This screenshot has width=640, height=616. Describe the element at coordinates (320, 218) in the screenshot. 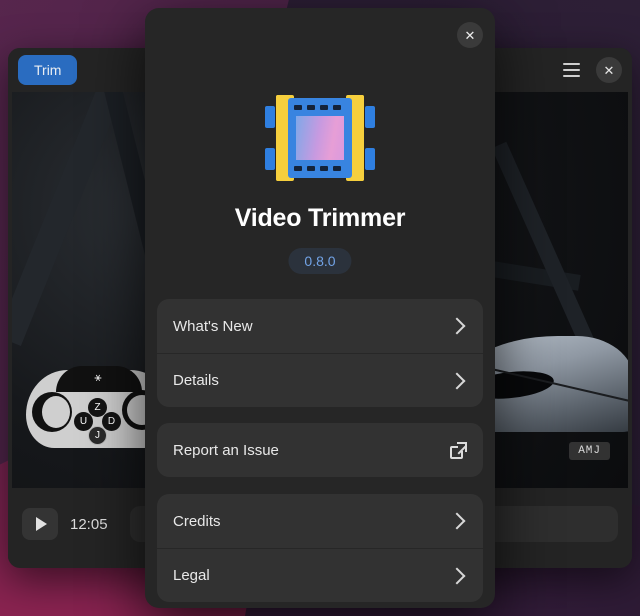

I see `app-title: Video Trimmer` at that location.